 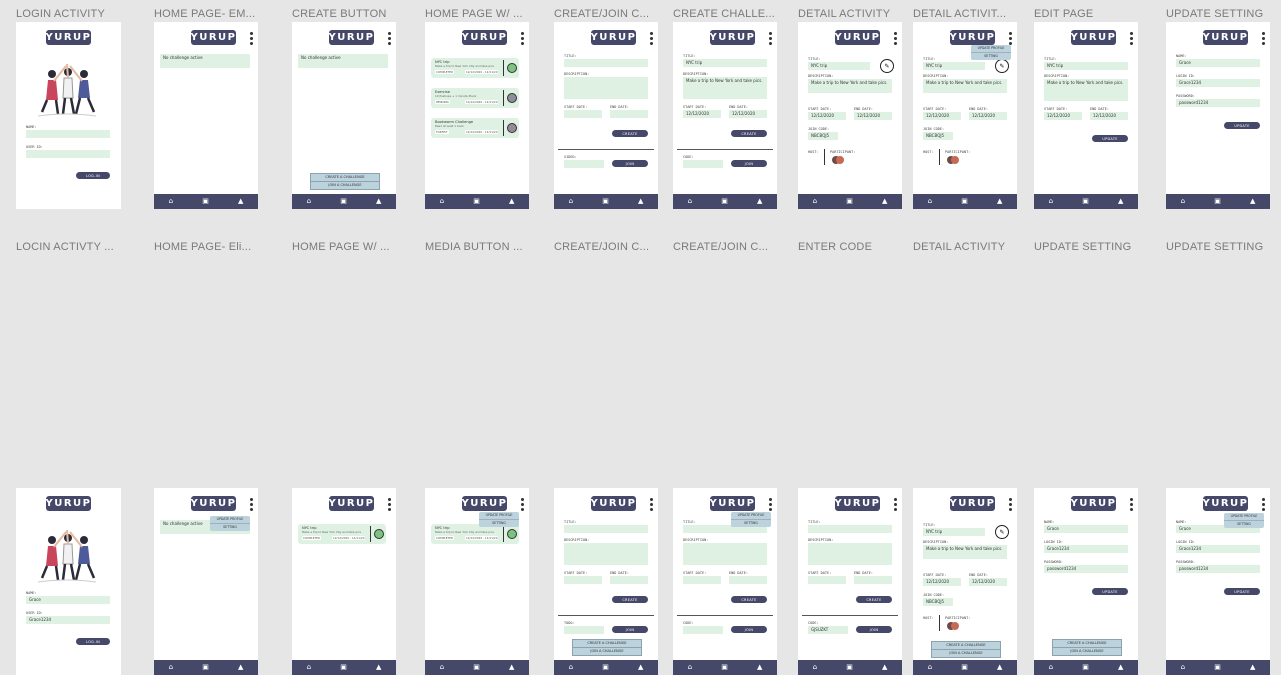 I want to click on join-code-field: NBCBQJ5, so click(x=823, y=136).